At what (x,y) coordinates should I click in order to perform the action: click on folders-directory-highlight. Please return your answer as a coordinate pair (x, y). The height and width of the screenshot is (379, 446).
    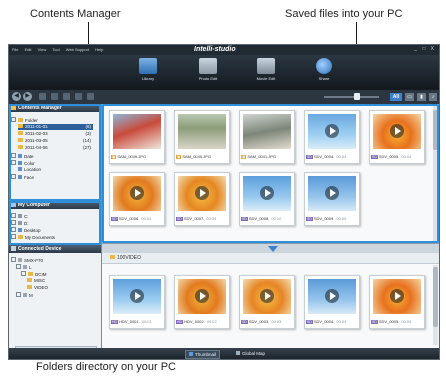
    Looking at the image, I should click on (55, 223).